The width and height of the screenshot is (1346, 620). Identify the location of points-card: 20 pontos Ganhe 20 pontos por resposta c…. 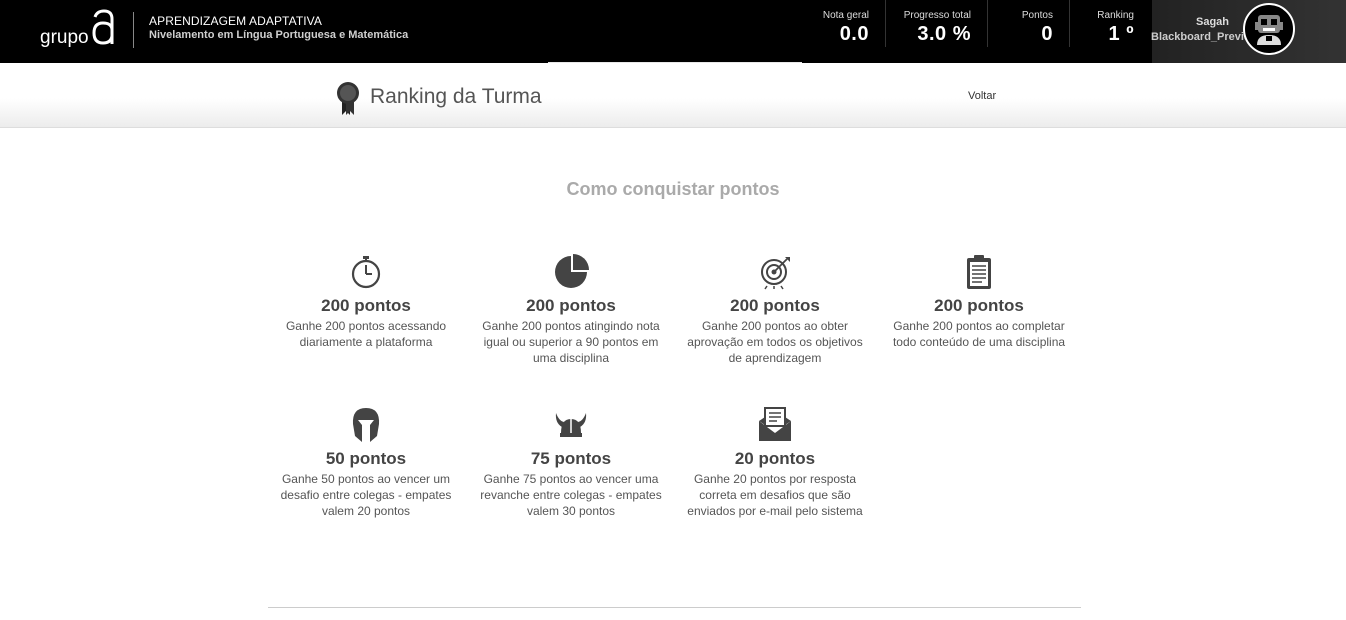
(775, 463).